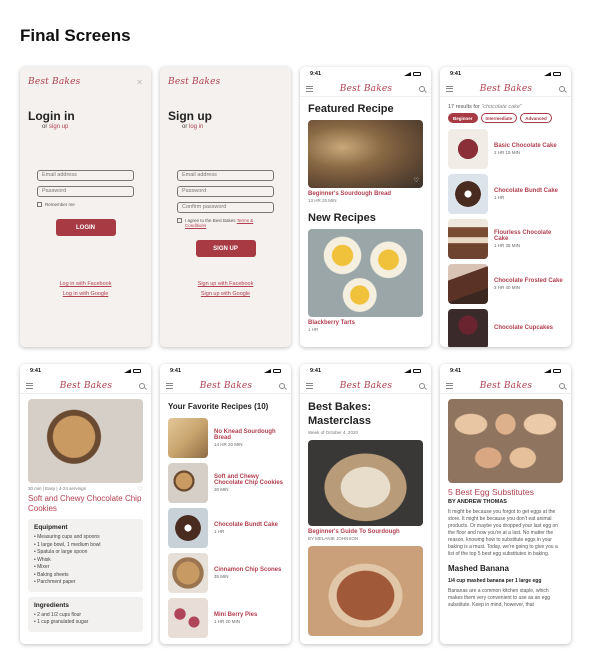  I want to click on login-title: Login in, so click(51, 116).